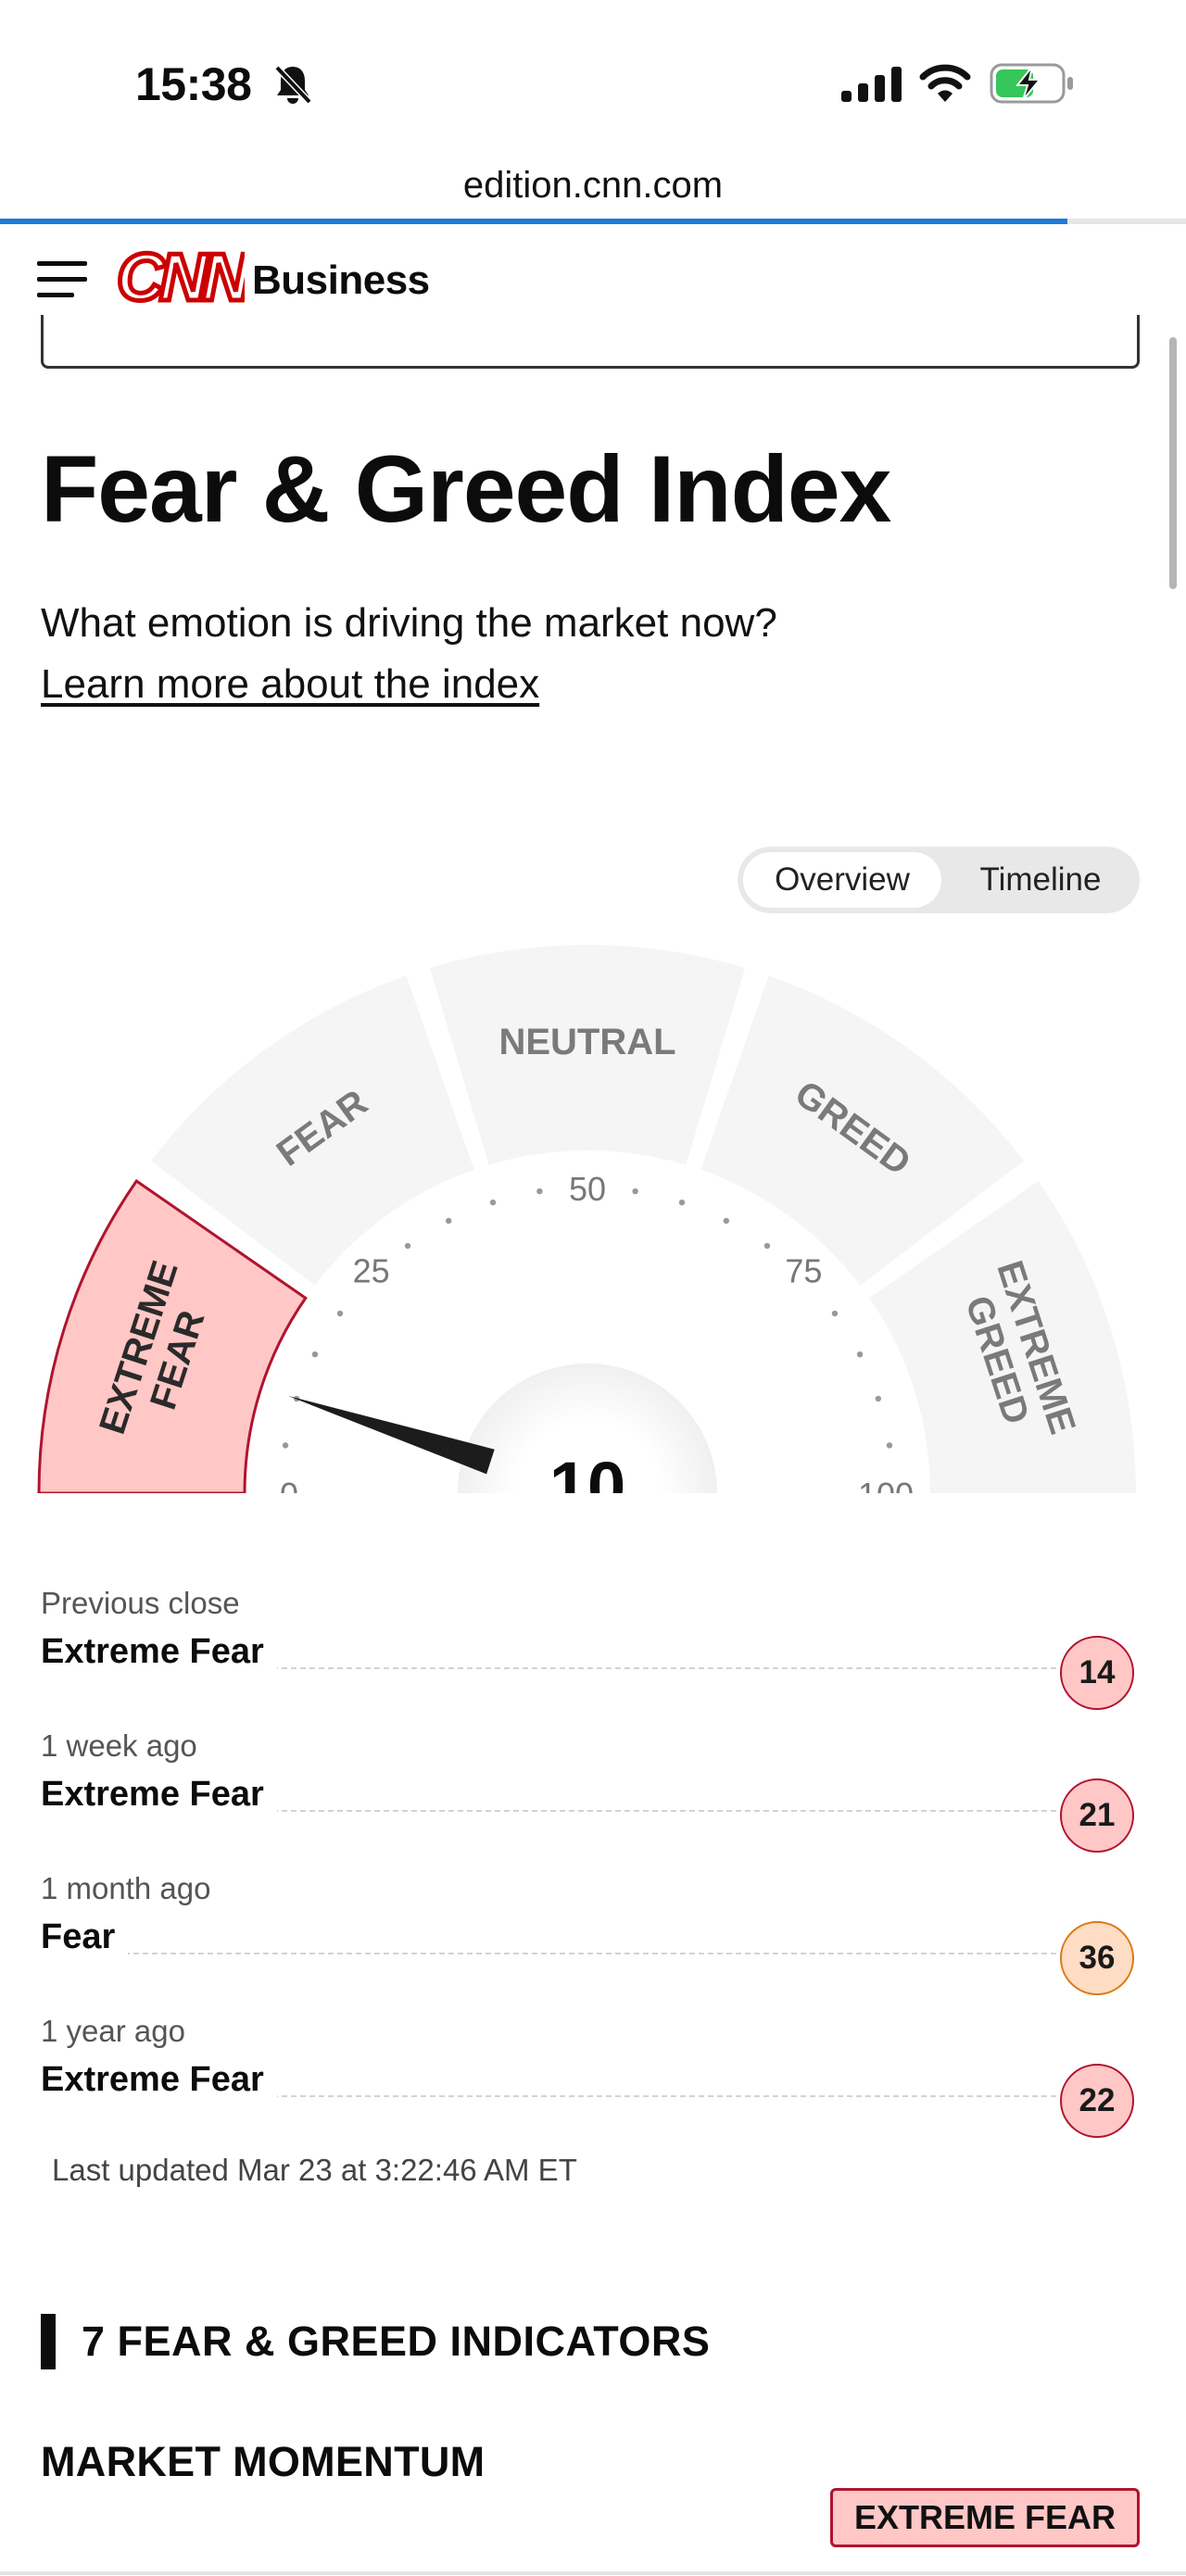  Describe the element at coordinates (85, 1937) in the screenshot. I see `history-rating: Fear` at that location.